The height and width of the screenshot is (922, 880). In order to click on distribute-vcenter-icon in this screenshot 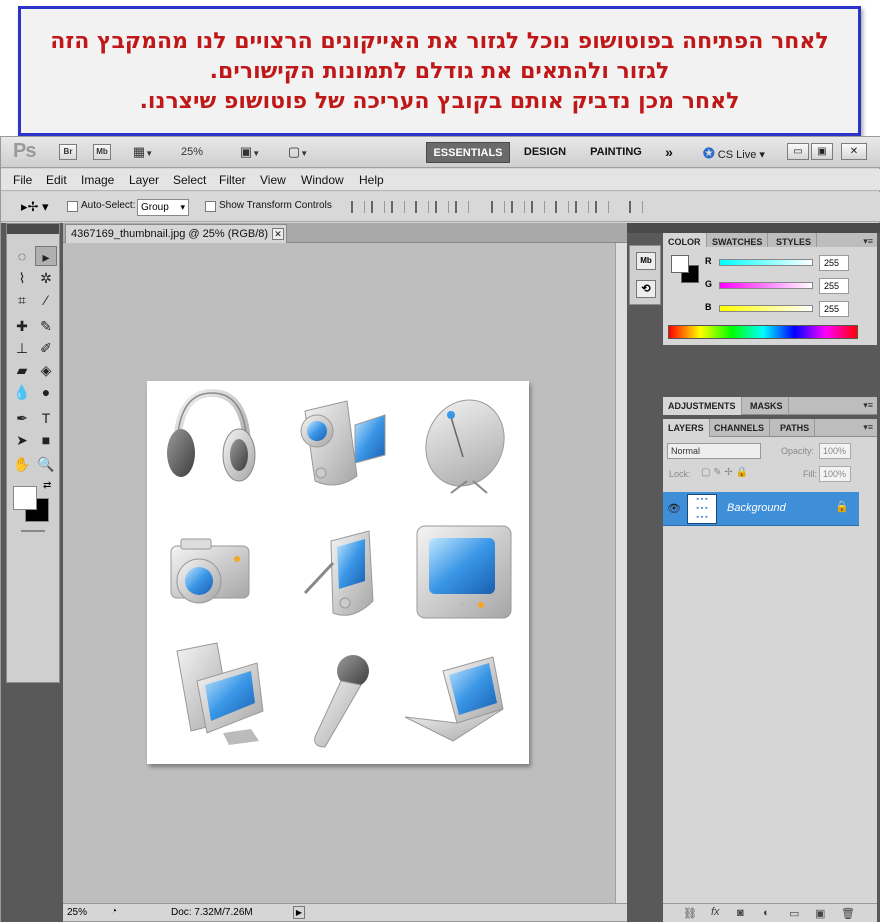, I will do `click(518, 207)`.